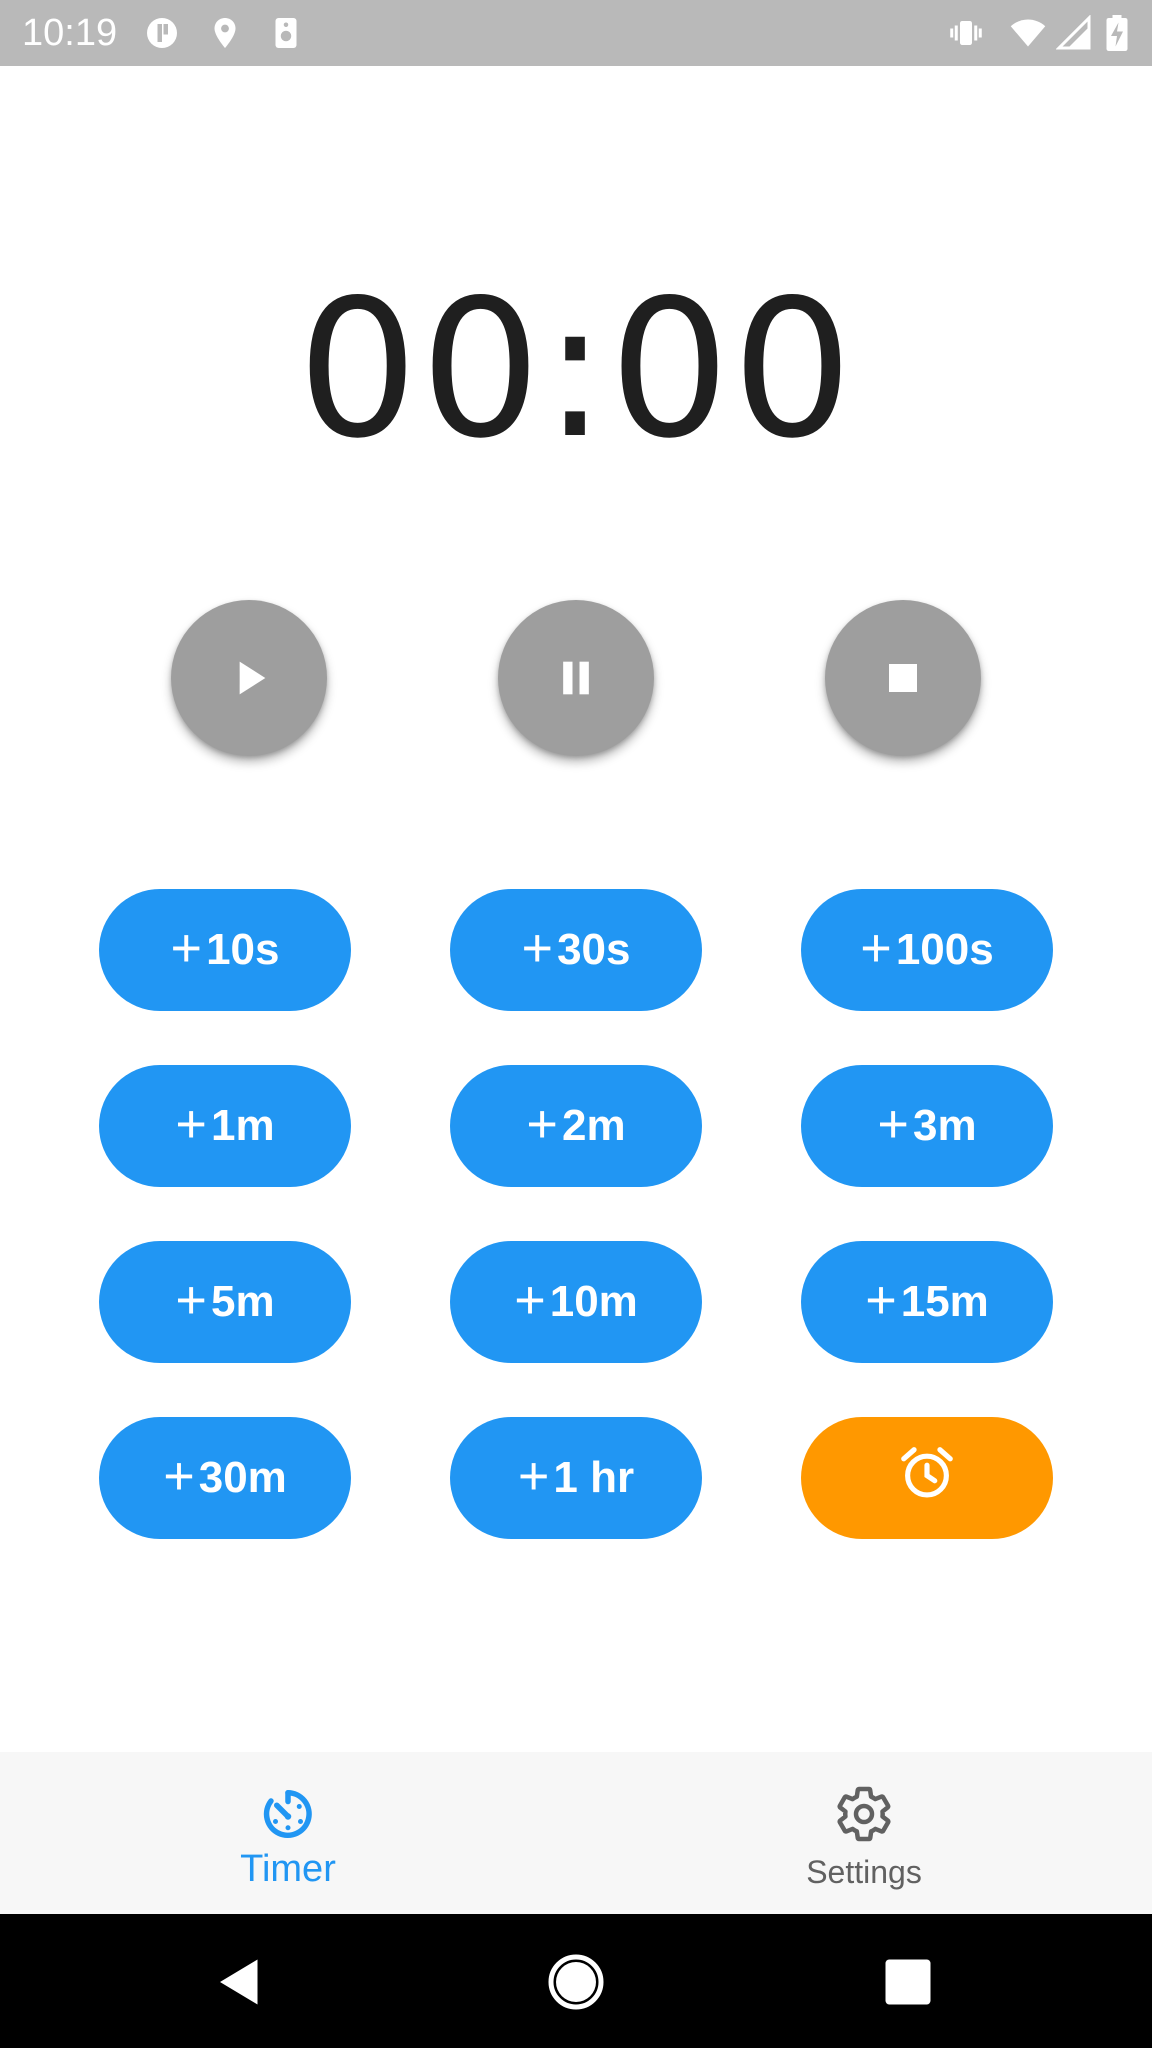 The width and height of the screenshot is (1152, 2048). I want to click on vibrate-icon, so click(966, 33).